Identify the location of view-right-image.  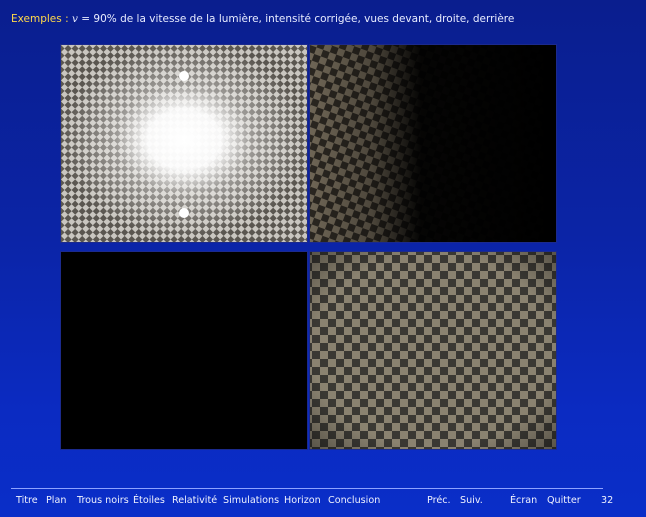
(433, 143).